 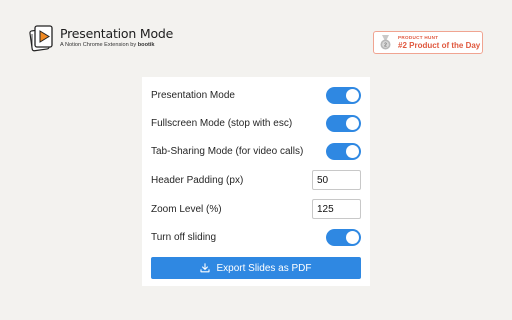 I want to click on turn-off-sliding-toggle, so click(x=343, y=237).